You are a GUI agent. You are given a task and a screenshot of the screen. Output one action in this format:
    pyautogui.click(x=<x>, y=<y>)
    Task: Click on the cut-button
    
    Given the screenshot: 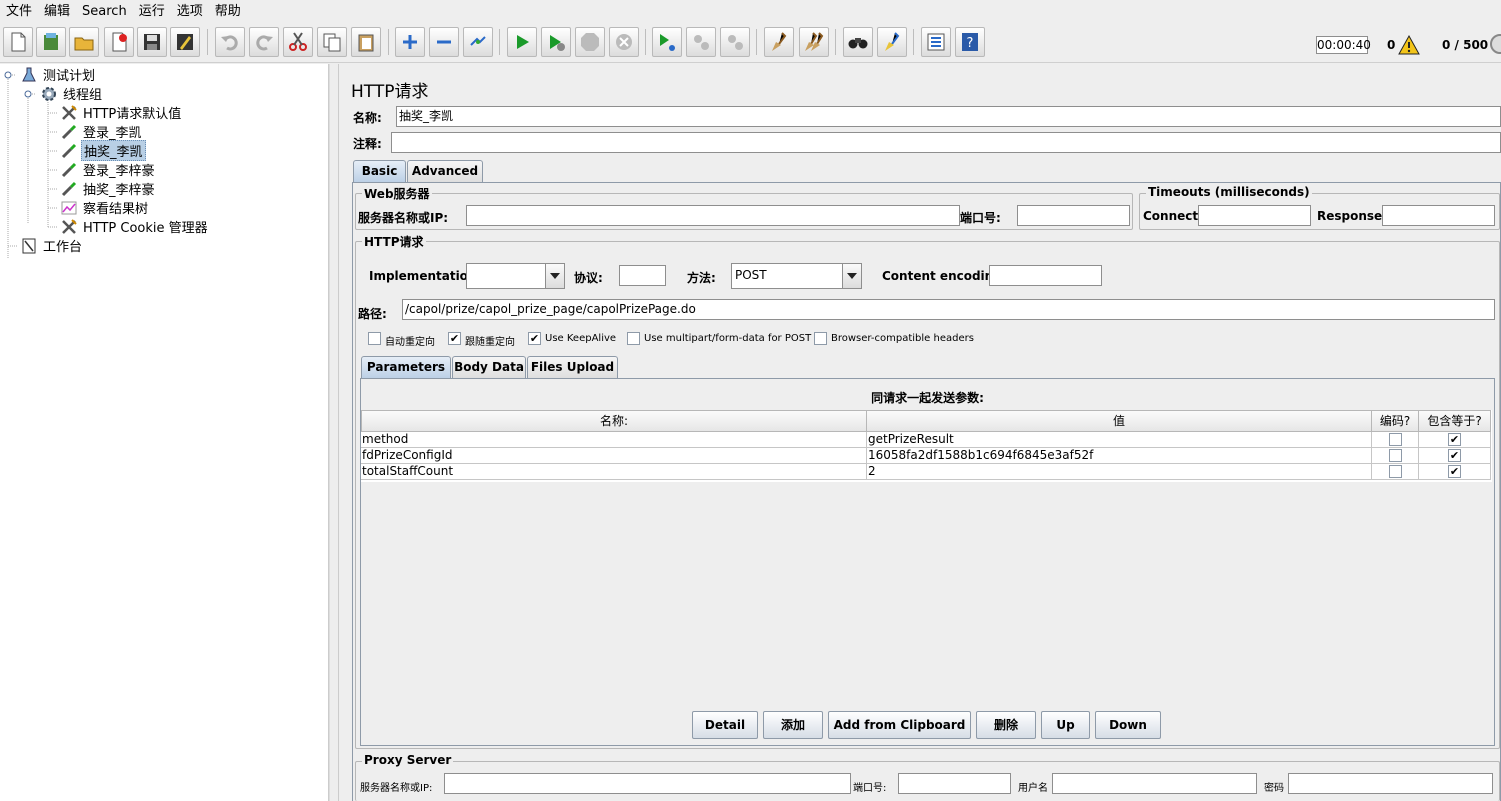 What is the action you would take?
    pyautogui.click(x=298, y=42)
    